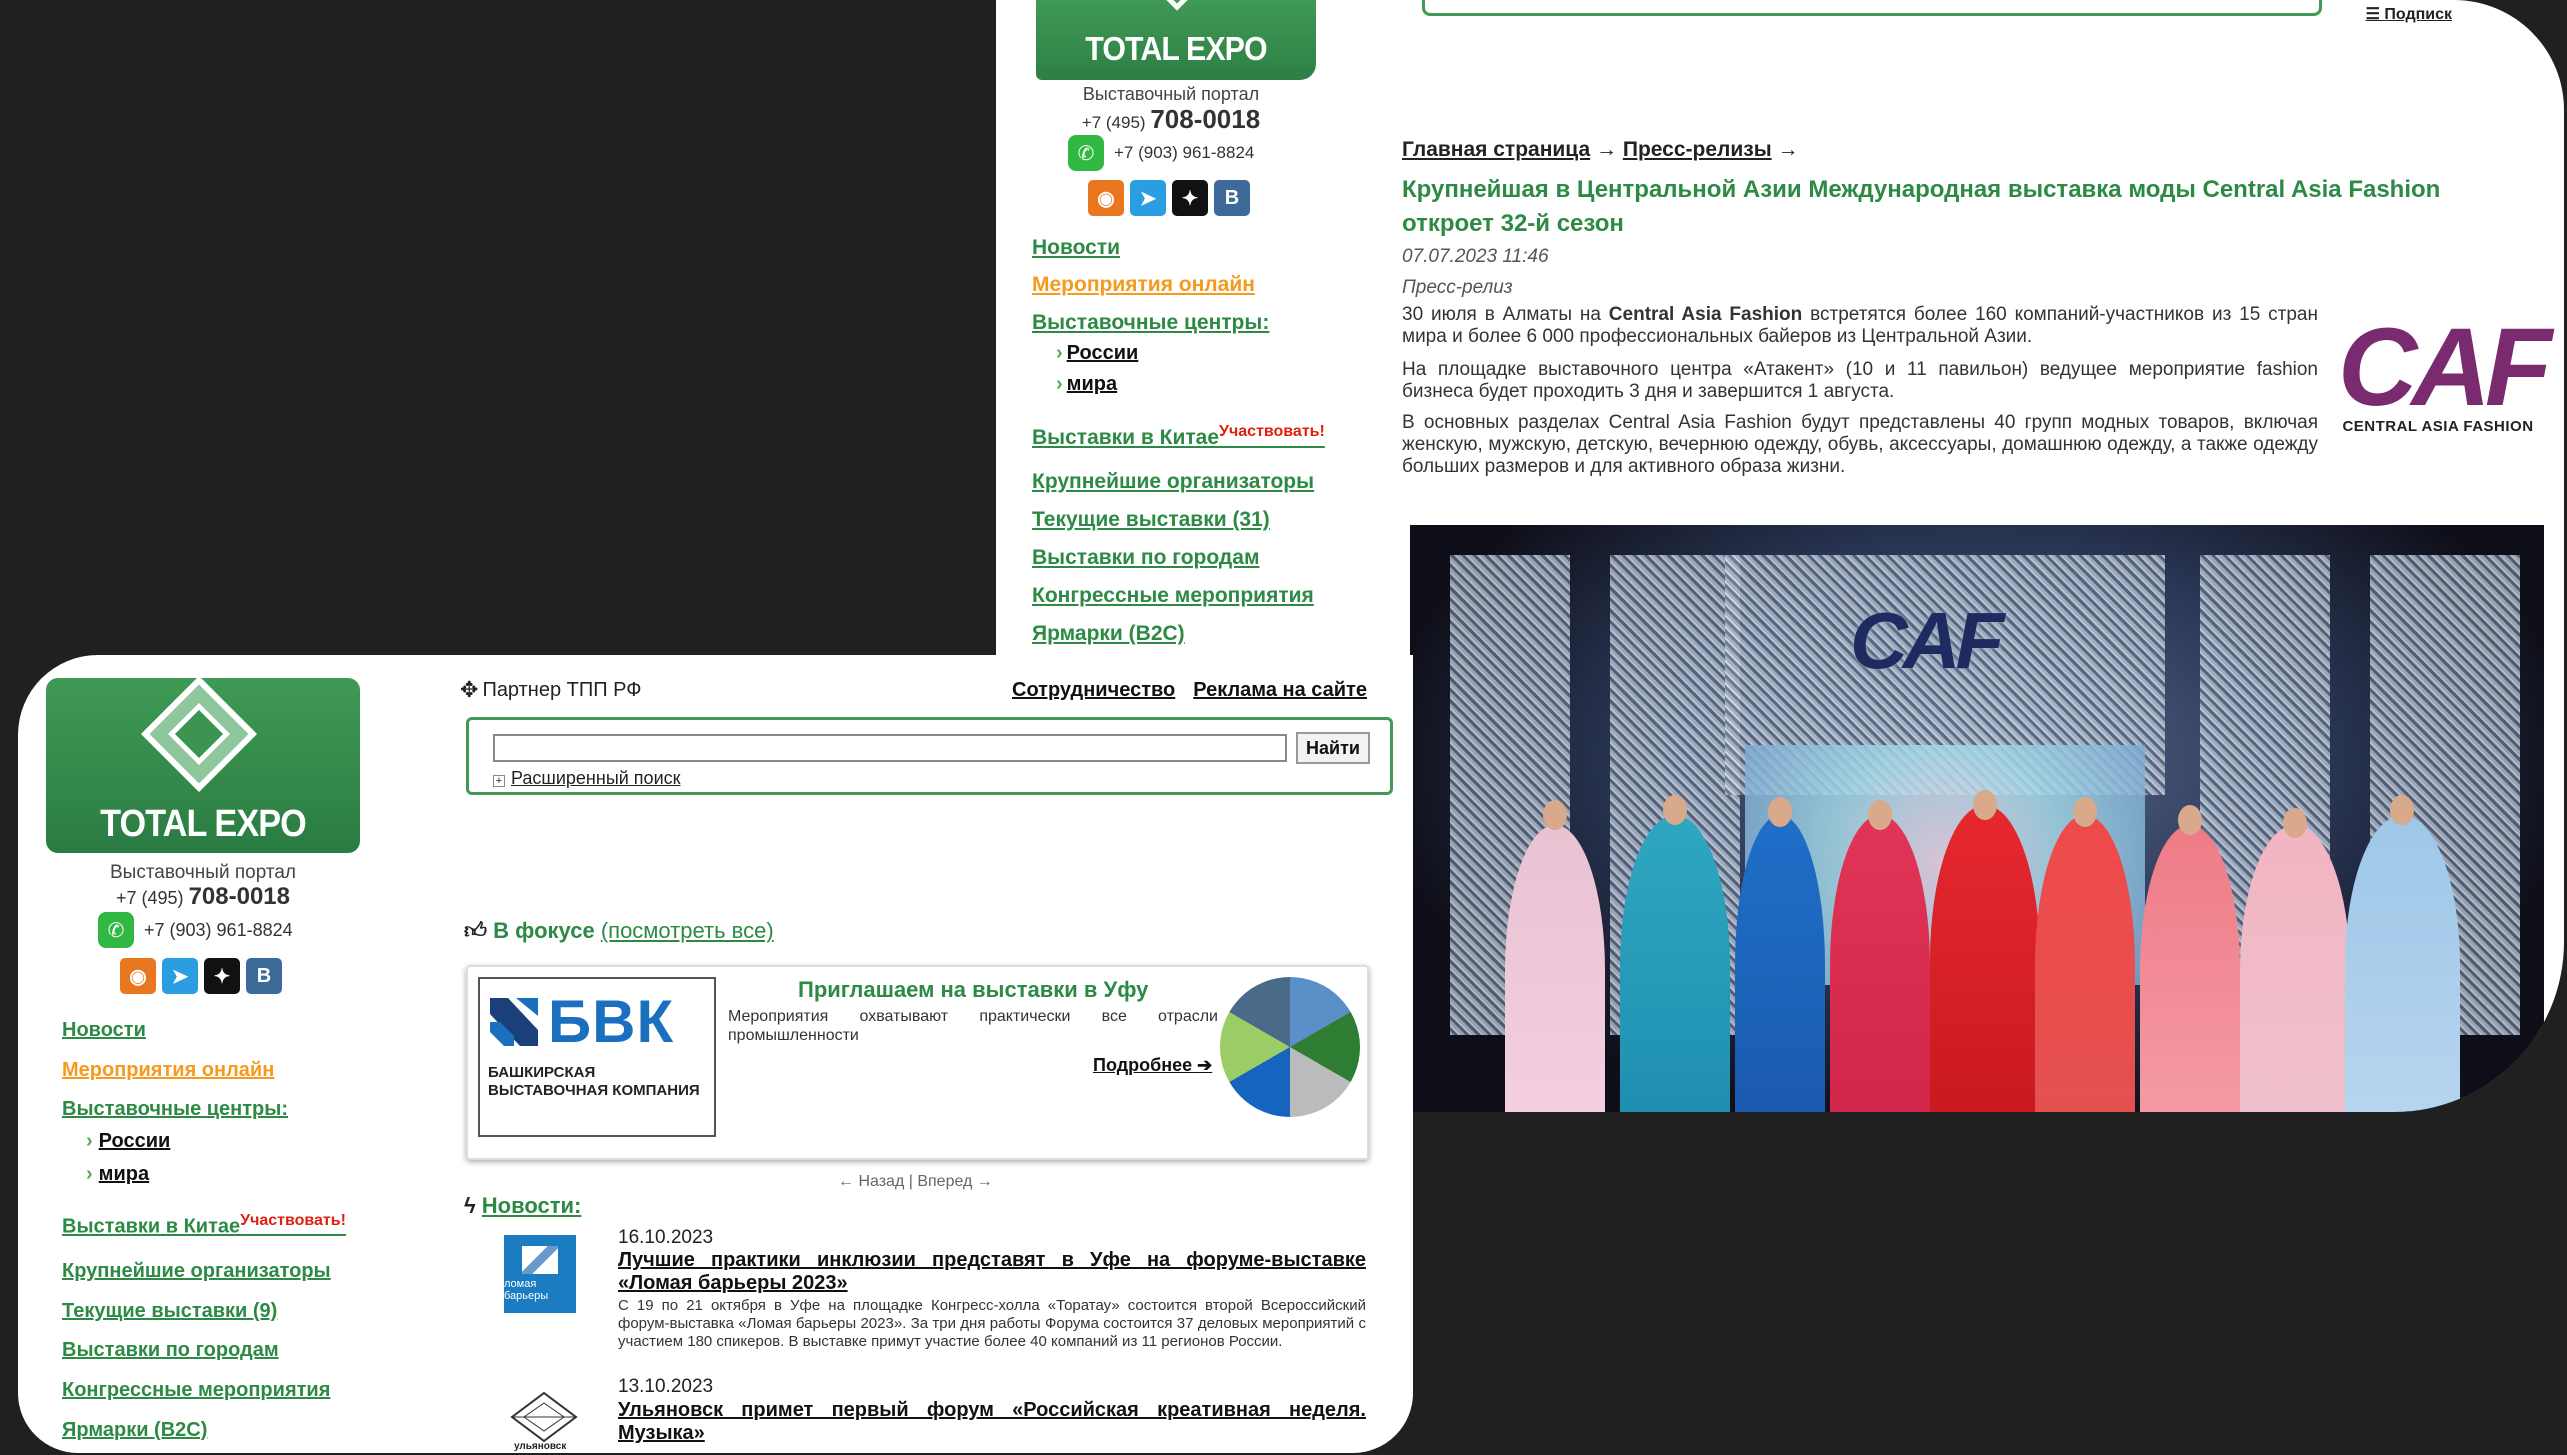 The width and height of the screenshot is (2567, 1455). I want to click on news-date: 16.10.2023, so click(666, 1237).